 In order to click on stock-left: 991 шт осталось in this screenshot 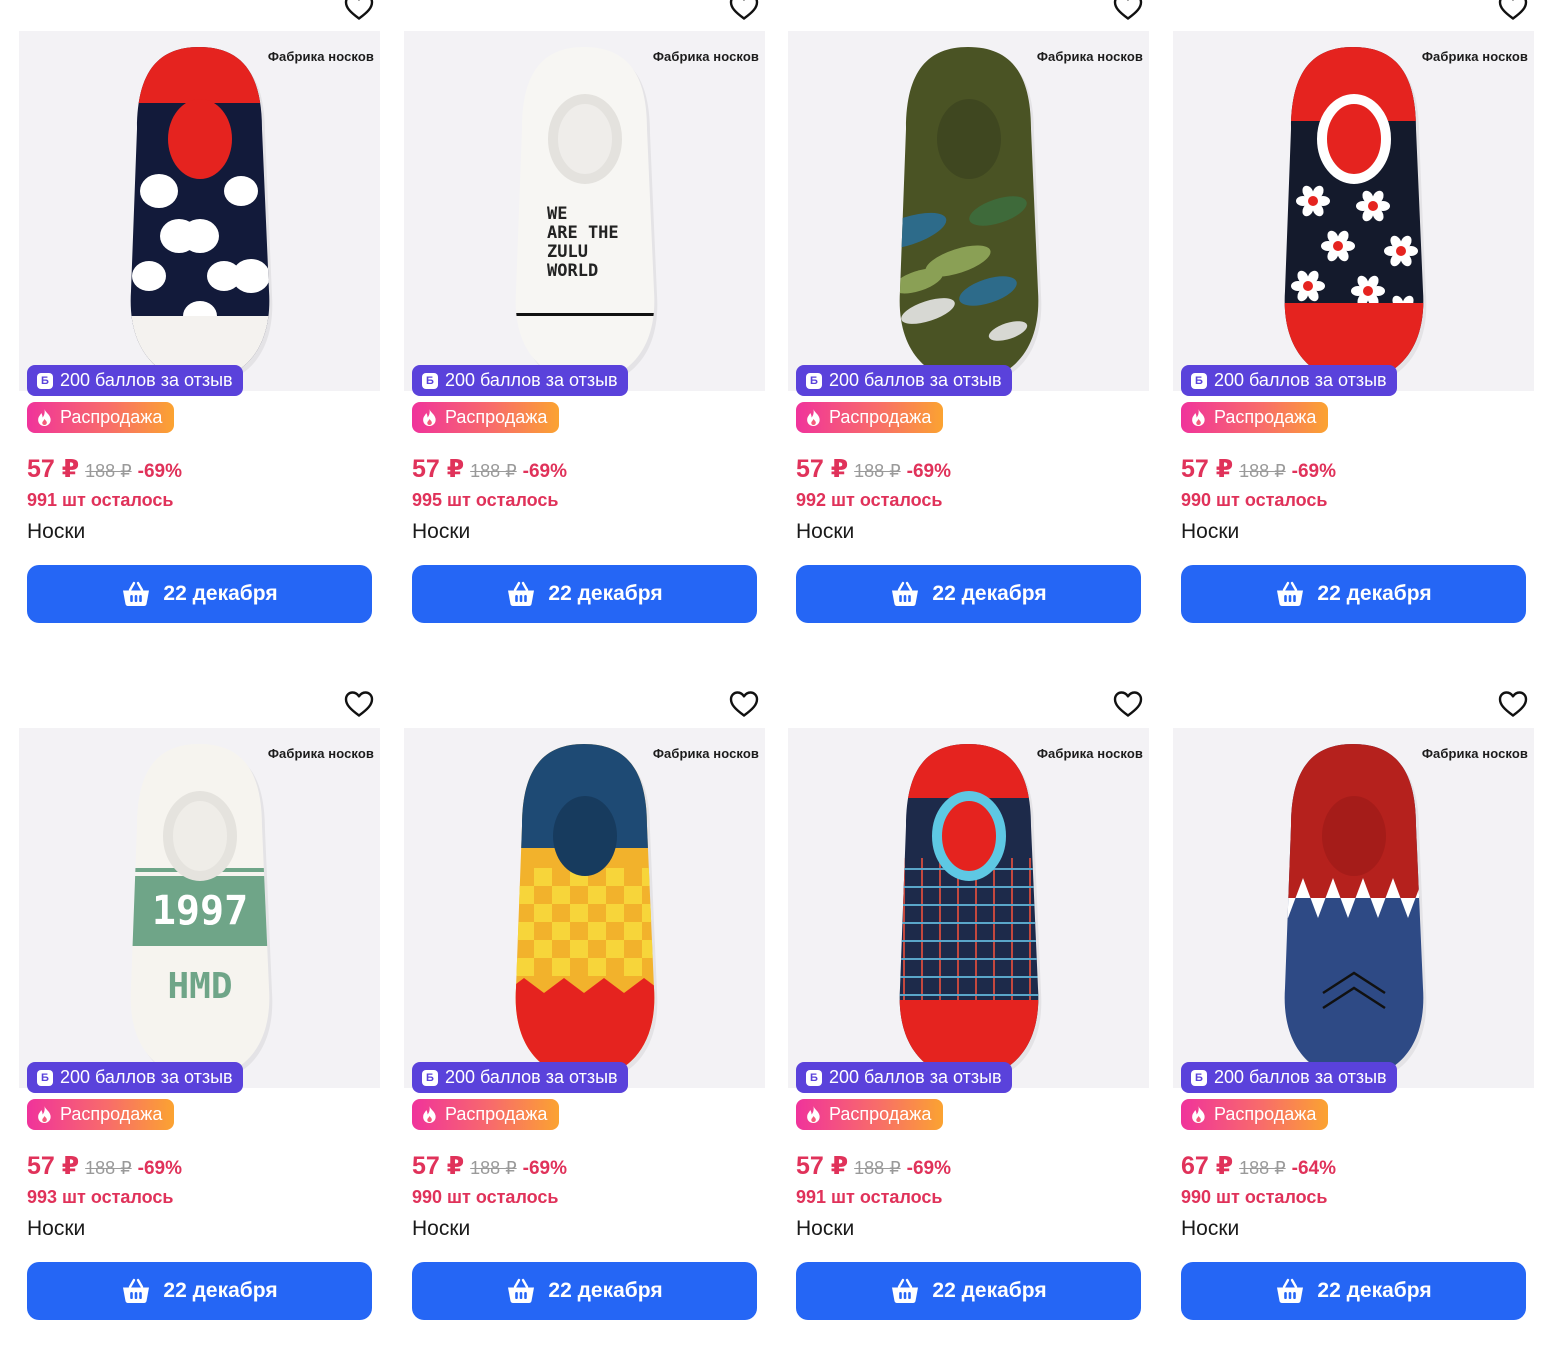, I will do `click(869, 1197)`.